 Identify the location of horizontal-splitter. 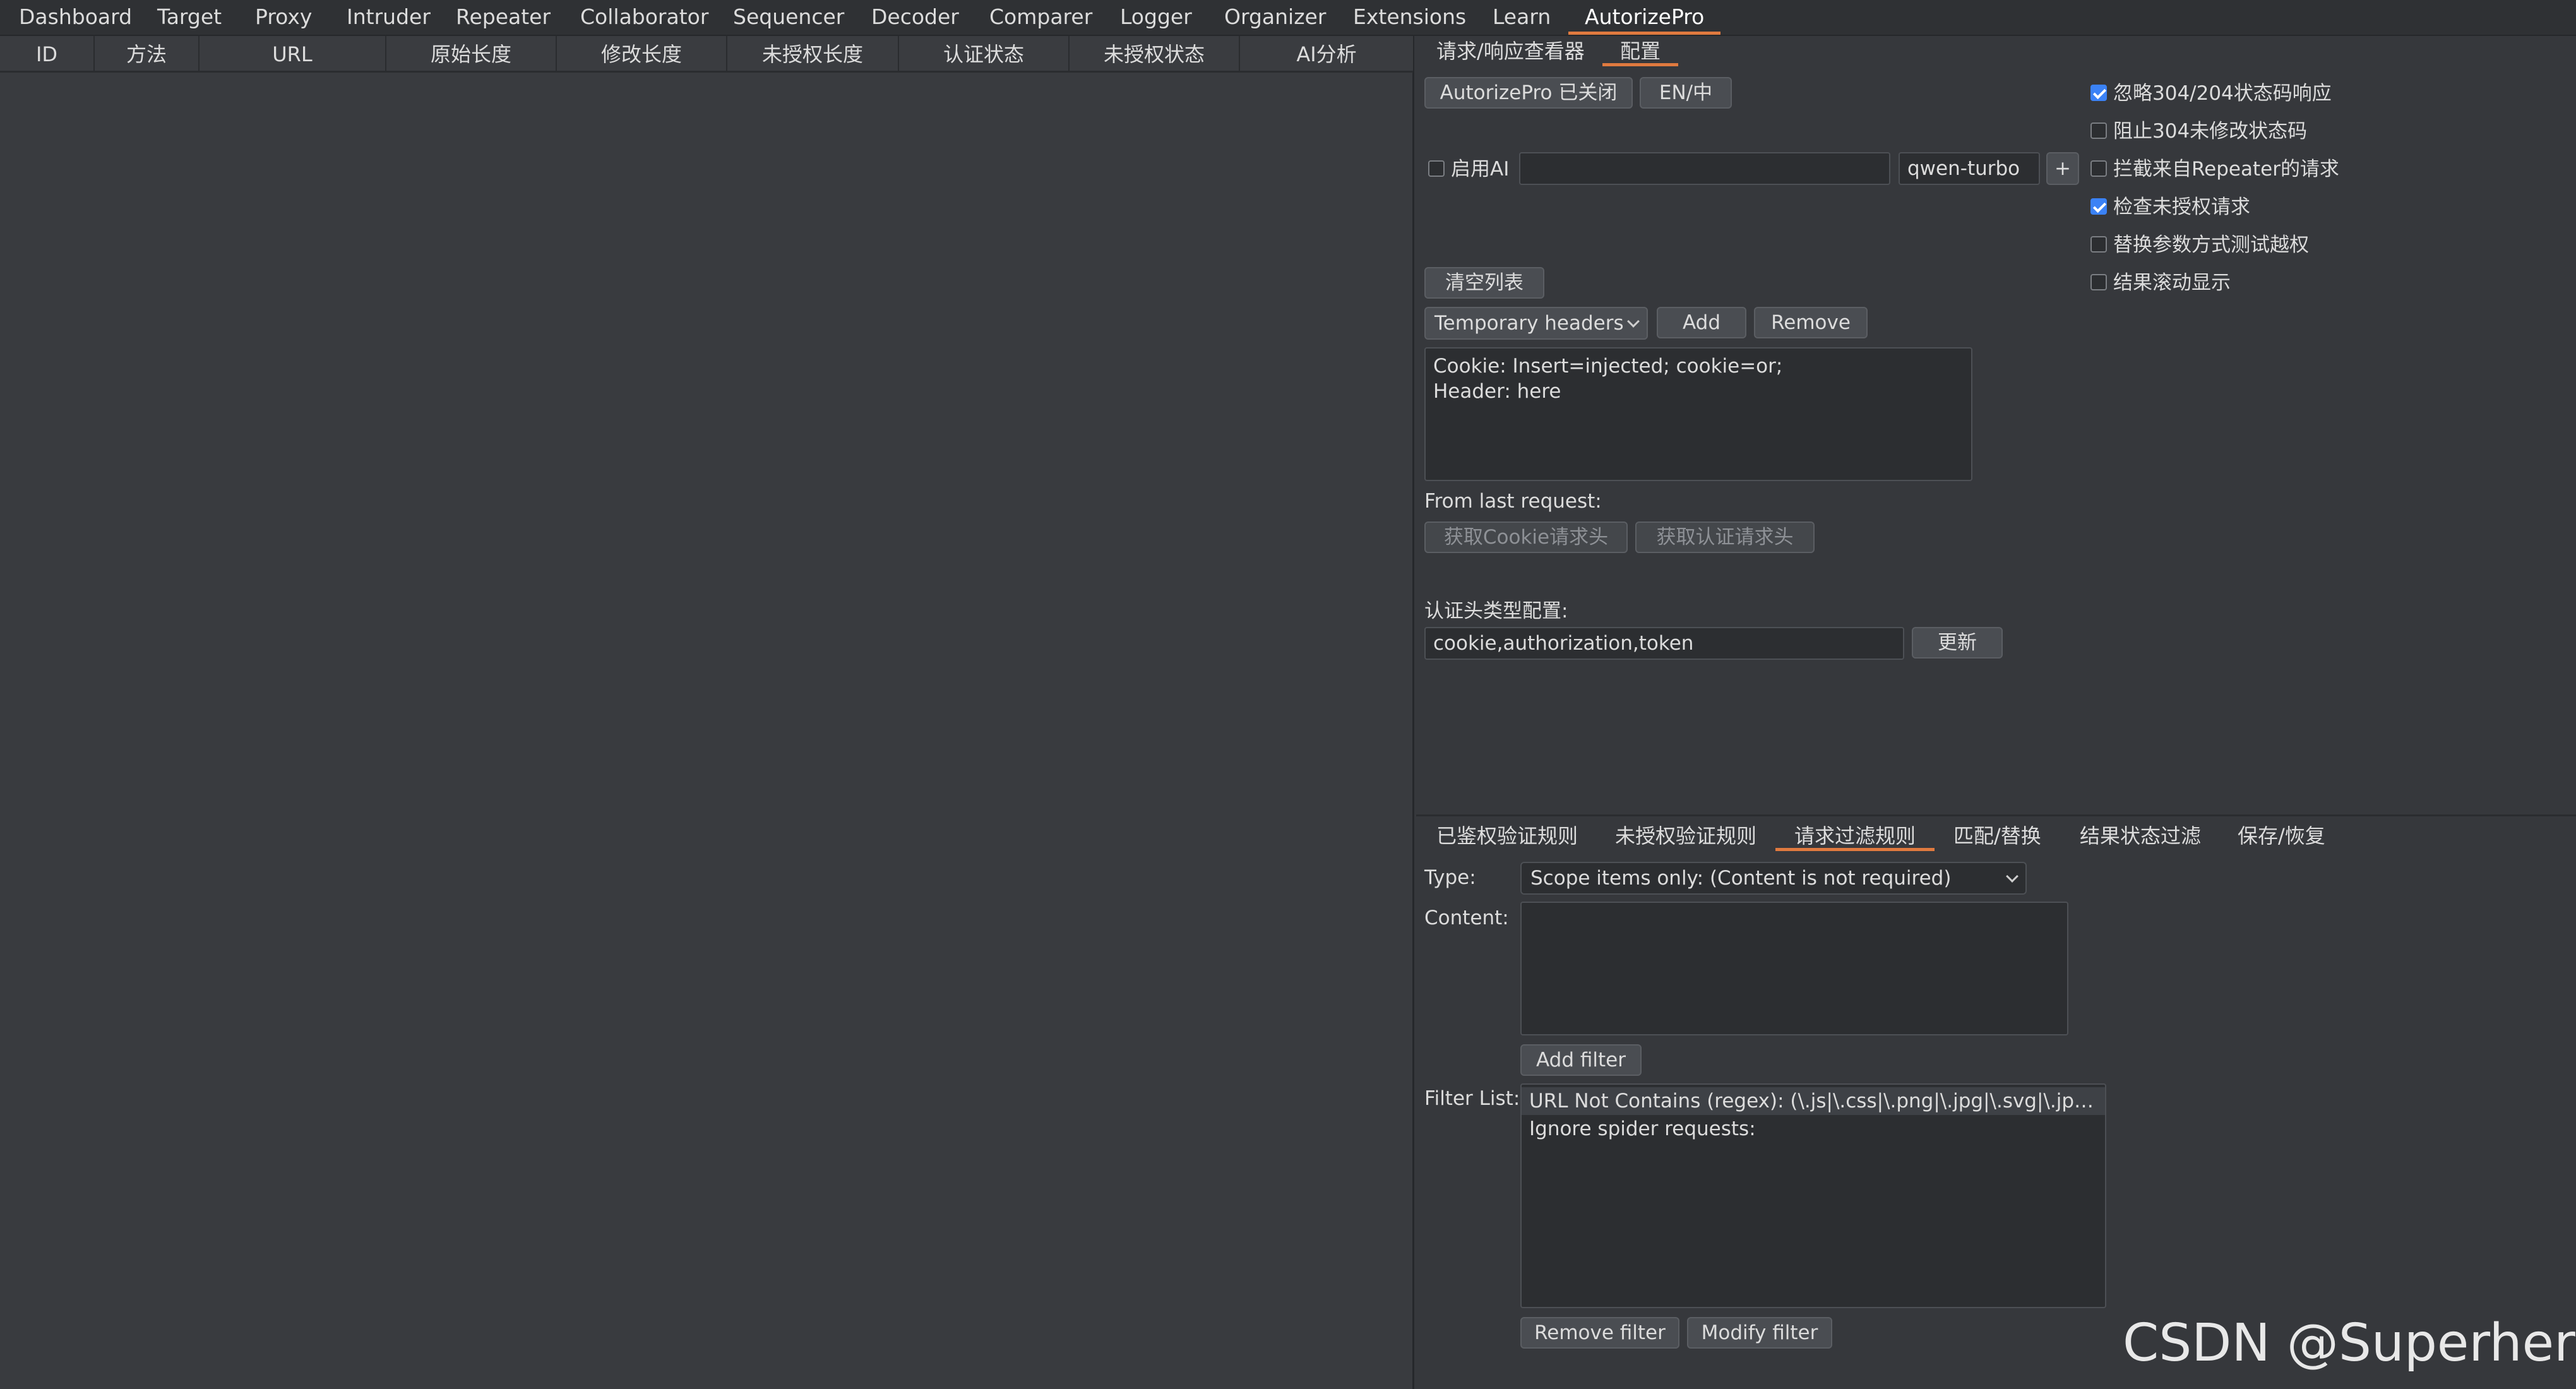
(1996, 815).